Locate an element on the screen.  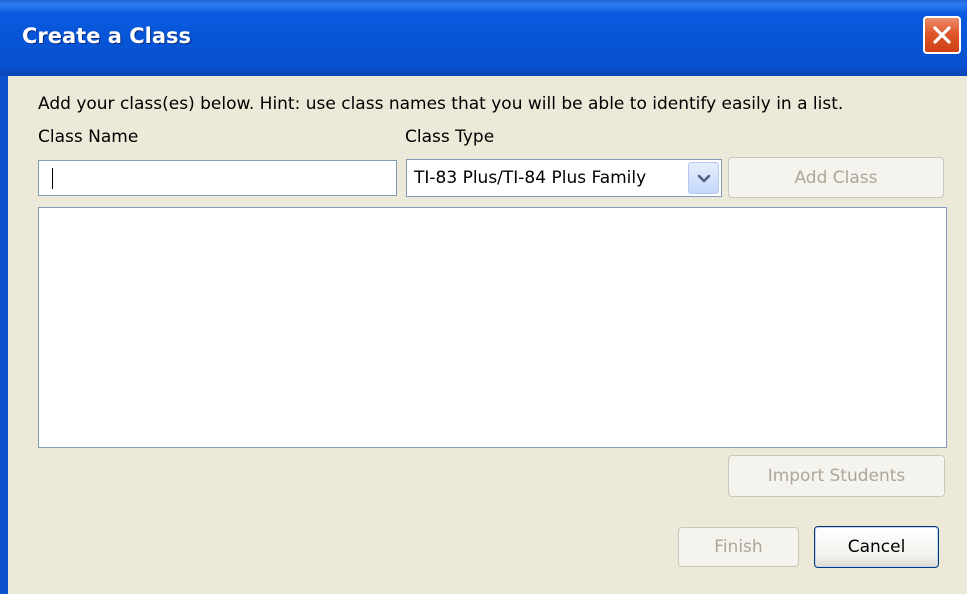
class-type-select: TI-83 Plus/TI-84 Plus Family is located at coordinates (564, 178).